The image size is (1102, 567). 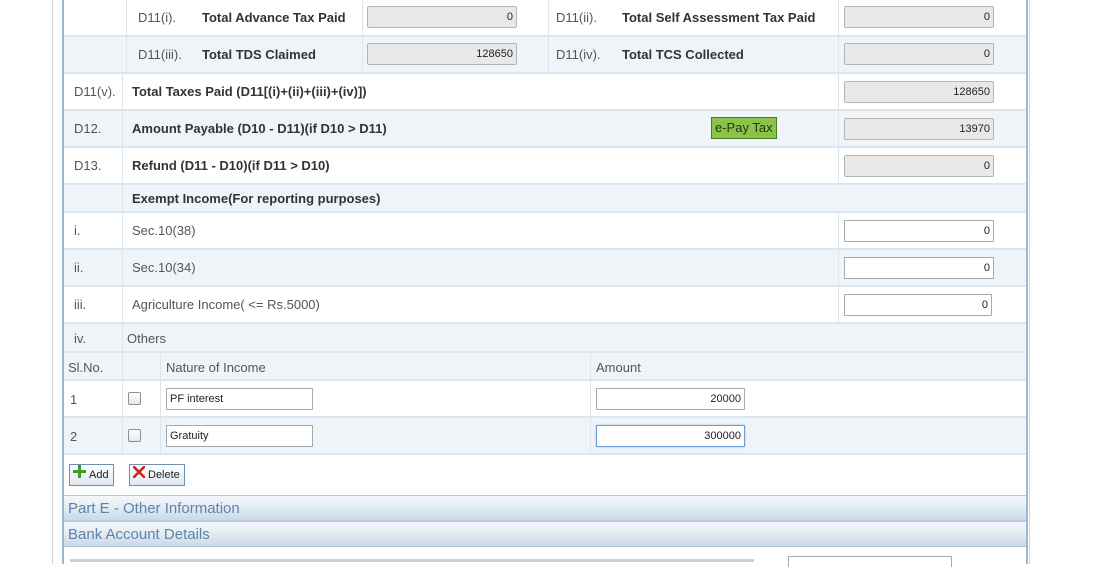 I want to click on code-d11v: D11(v)., so click(x=95, y=91).